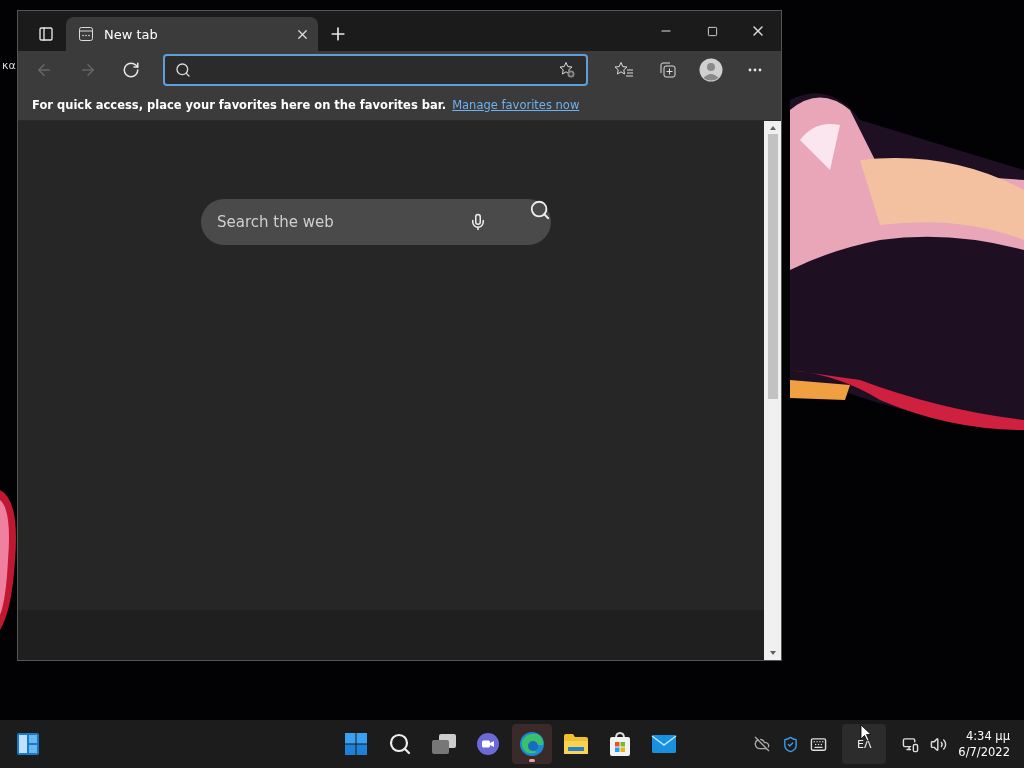 This screenshot has height=768, width=1024. I want to click on volume-icon, so click(938, 744).